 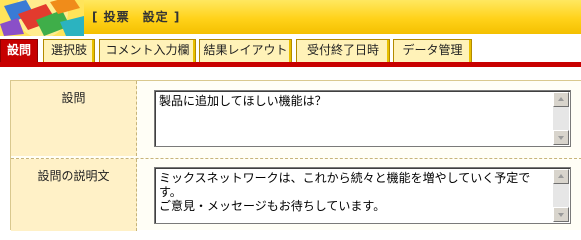 I want to click on tab-underline, so click(x=290, y=64).